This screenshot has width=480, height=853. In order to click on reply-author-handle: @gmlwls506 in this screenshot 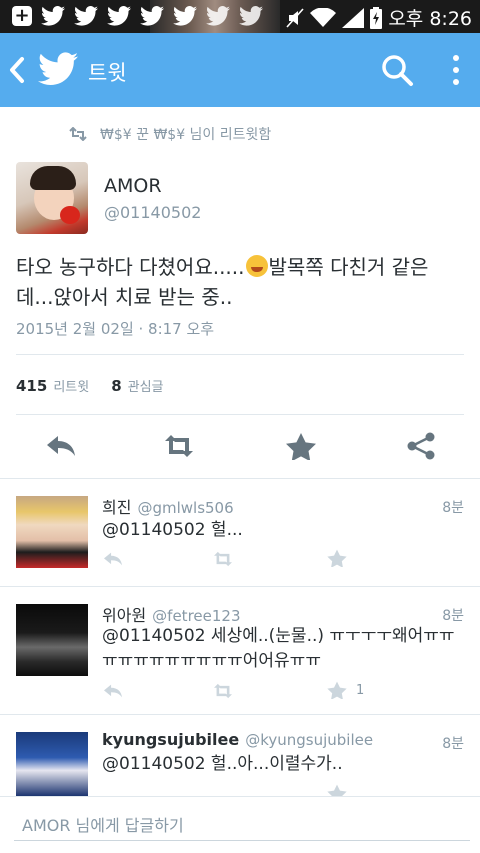, I will do `click(185, 508)`.